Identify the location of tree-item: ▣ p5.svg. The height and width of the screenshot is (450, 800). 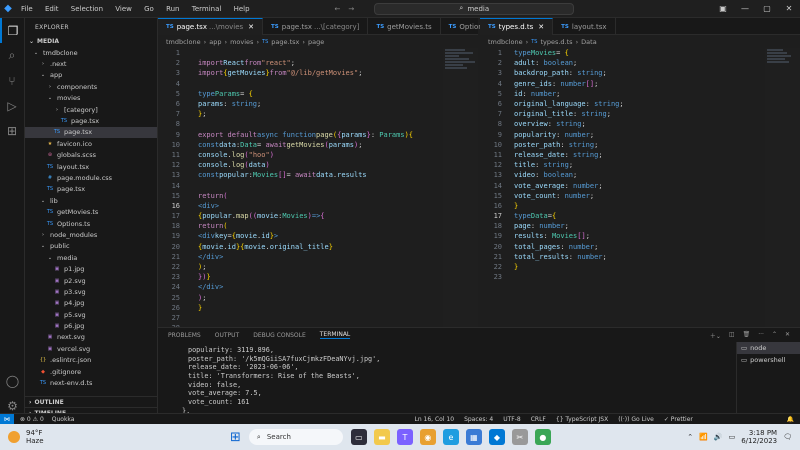
(91, 314).